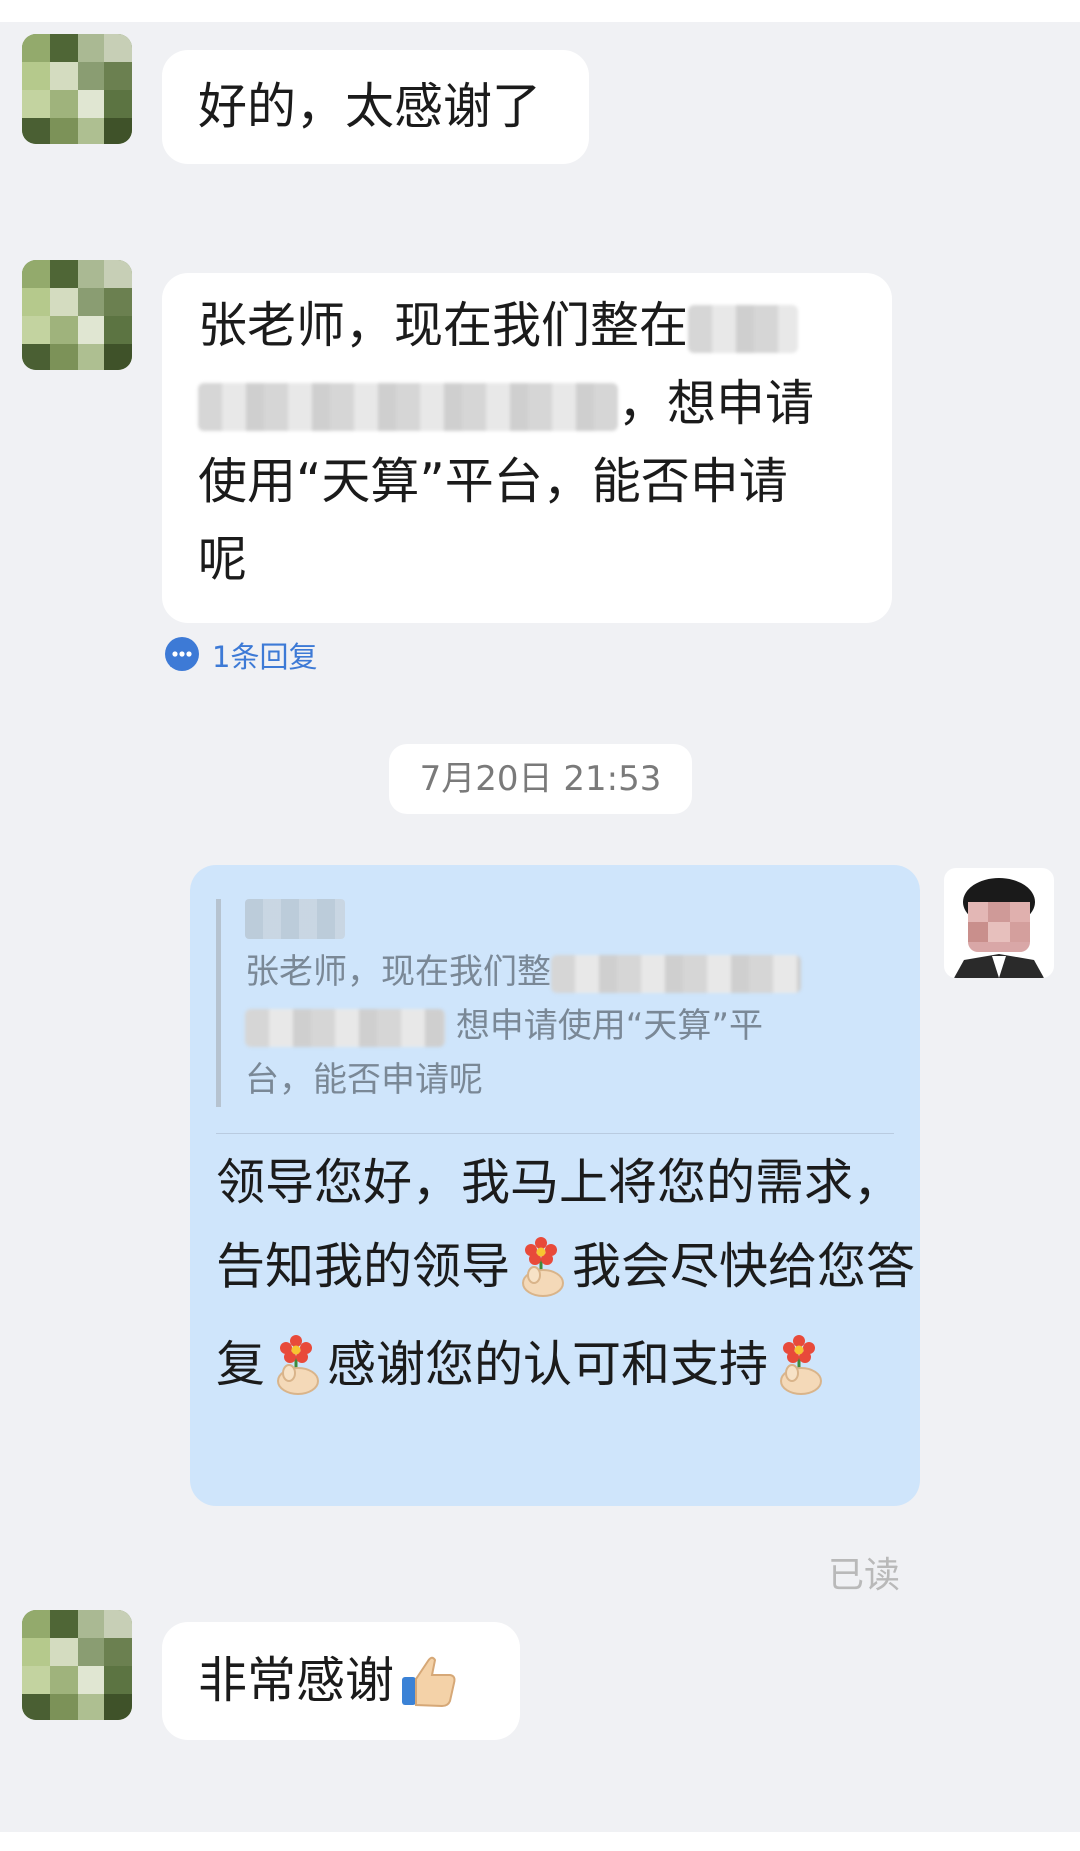 Image resolution: width=1080 pixels, height=1851 pixels. I want to click on self-avatar, so click(999, 923).